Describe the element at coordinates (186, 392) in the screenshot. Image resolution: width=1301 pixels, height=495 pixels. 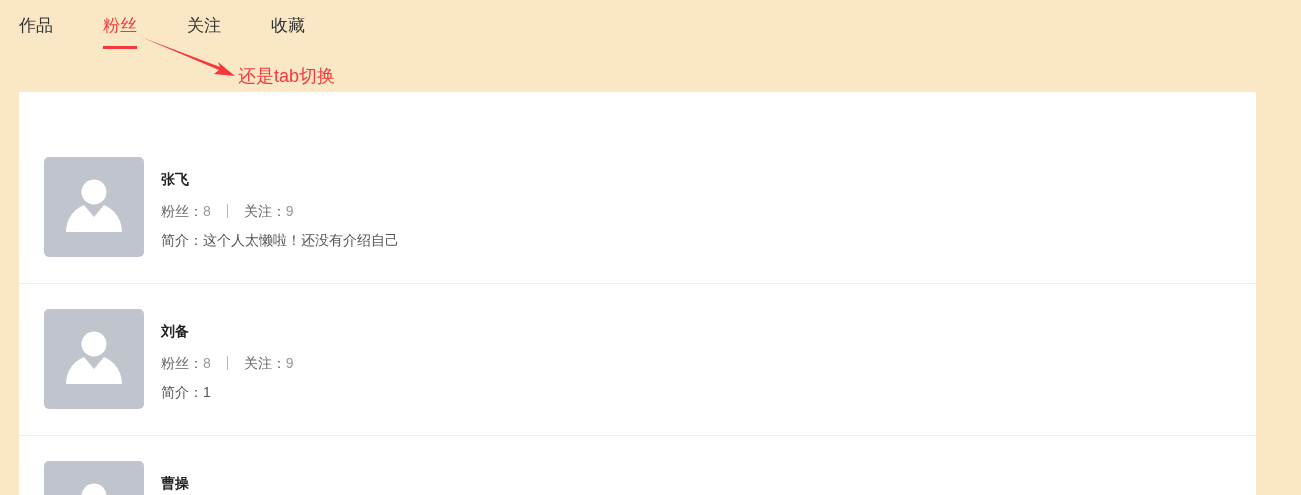
I see `user-bio: 简介：1` at that location.